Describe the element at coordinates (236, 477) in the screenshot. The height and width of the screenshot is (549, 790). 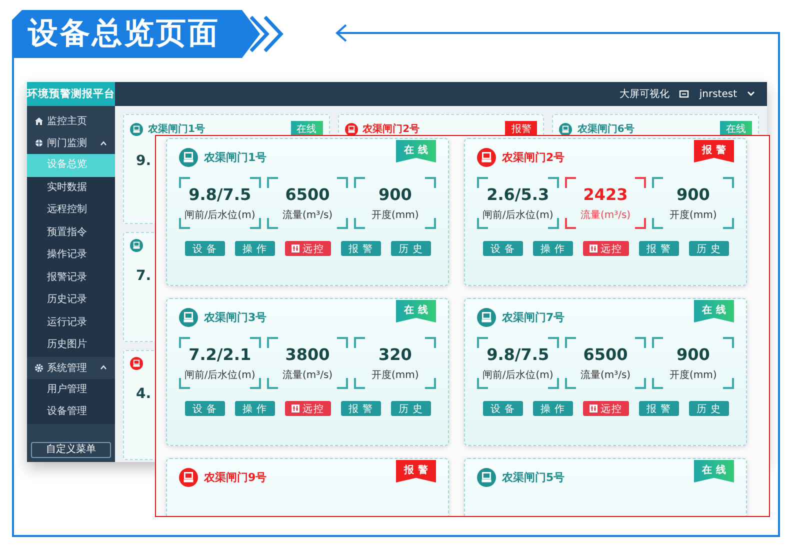
I see `device-name: 农渠闸门9号` at that location.